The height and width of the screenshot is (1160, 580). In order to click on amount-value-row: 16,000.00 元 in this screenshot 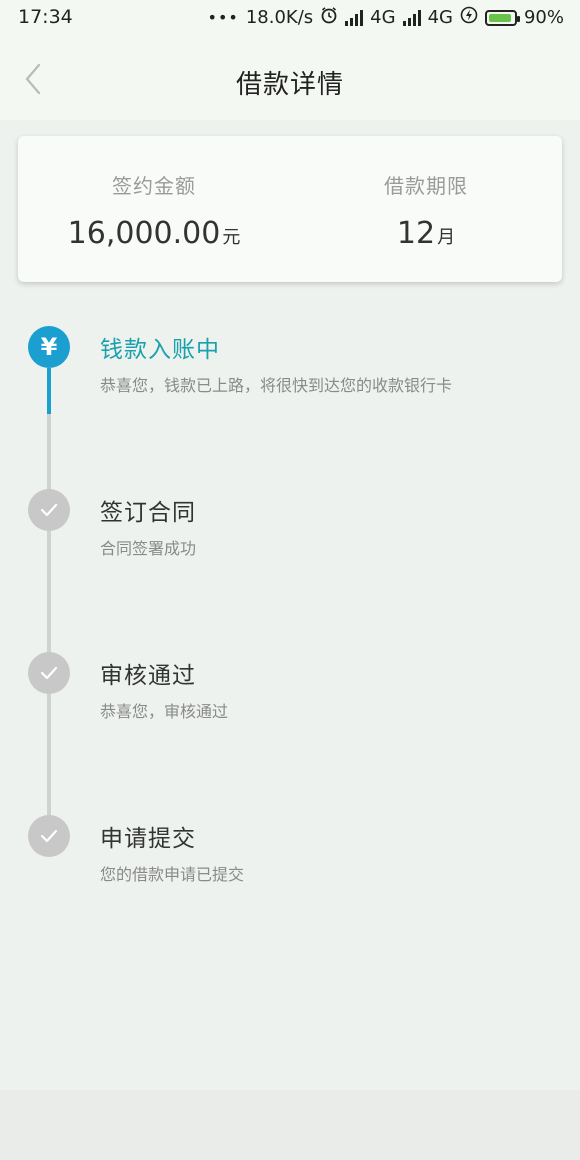, I will do `click(154, 233)`.